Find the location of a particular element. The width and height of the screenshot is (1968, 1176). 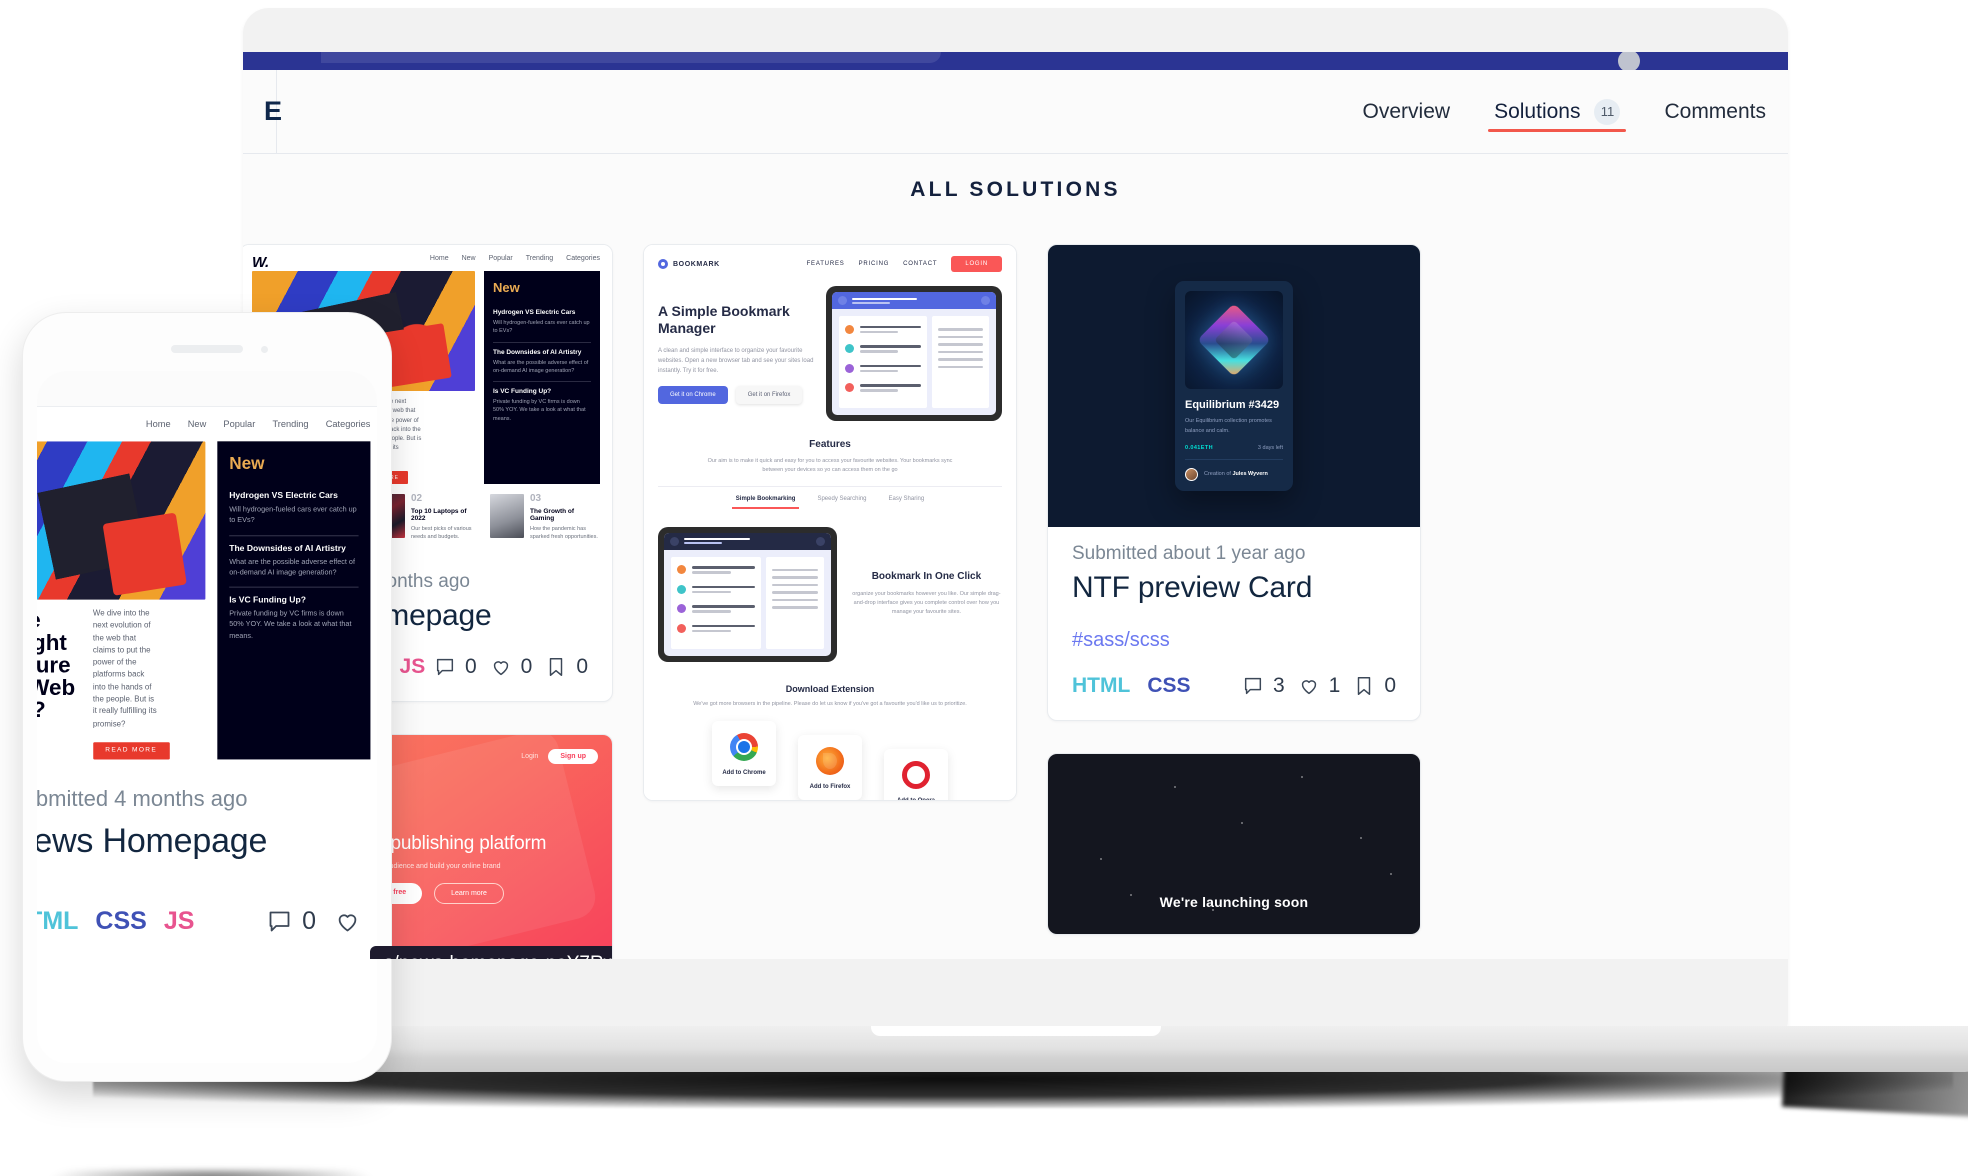

pub-signup-button: Sign up is located at coordinates (573, 756).